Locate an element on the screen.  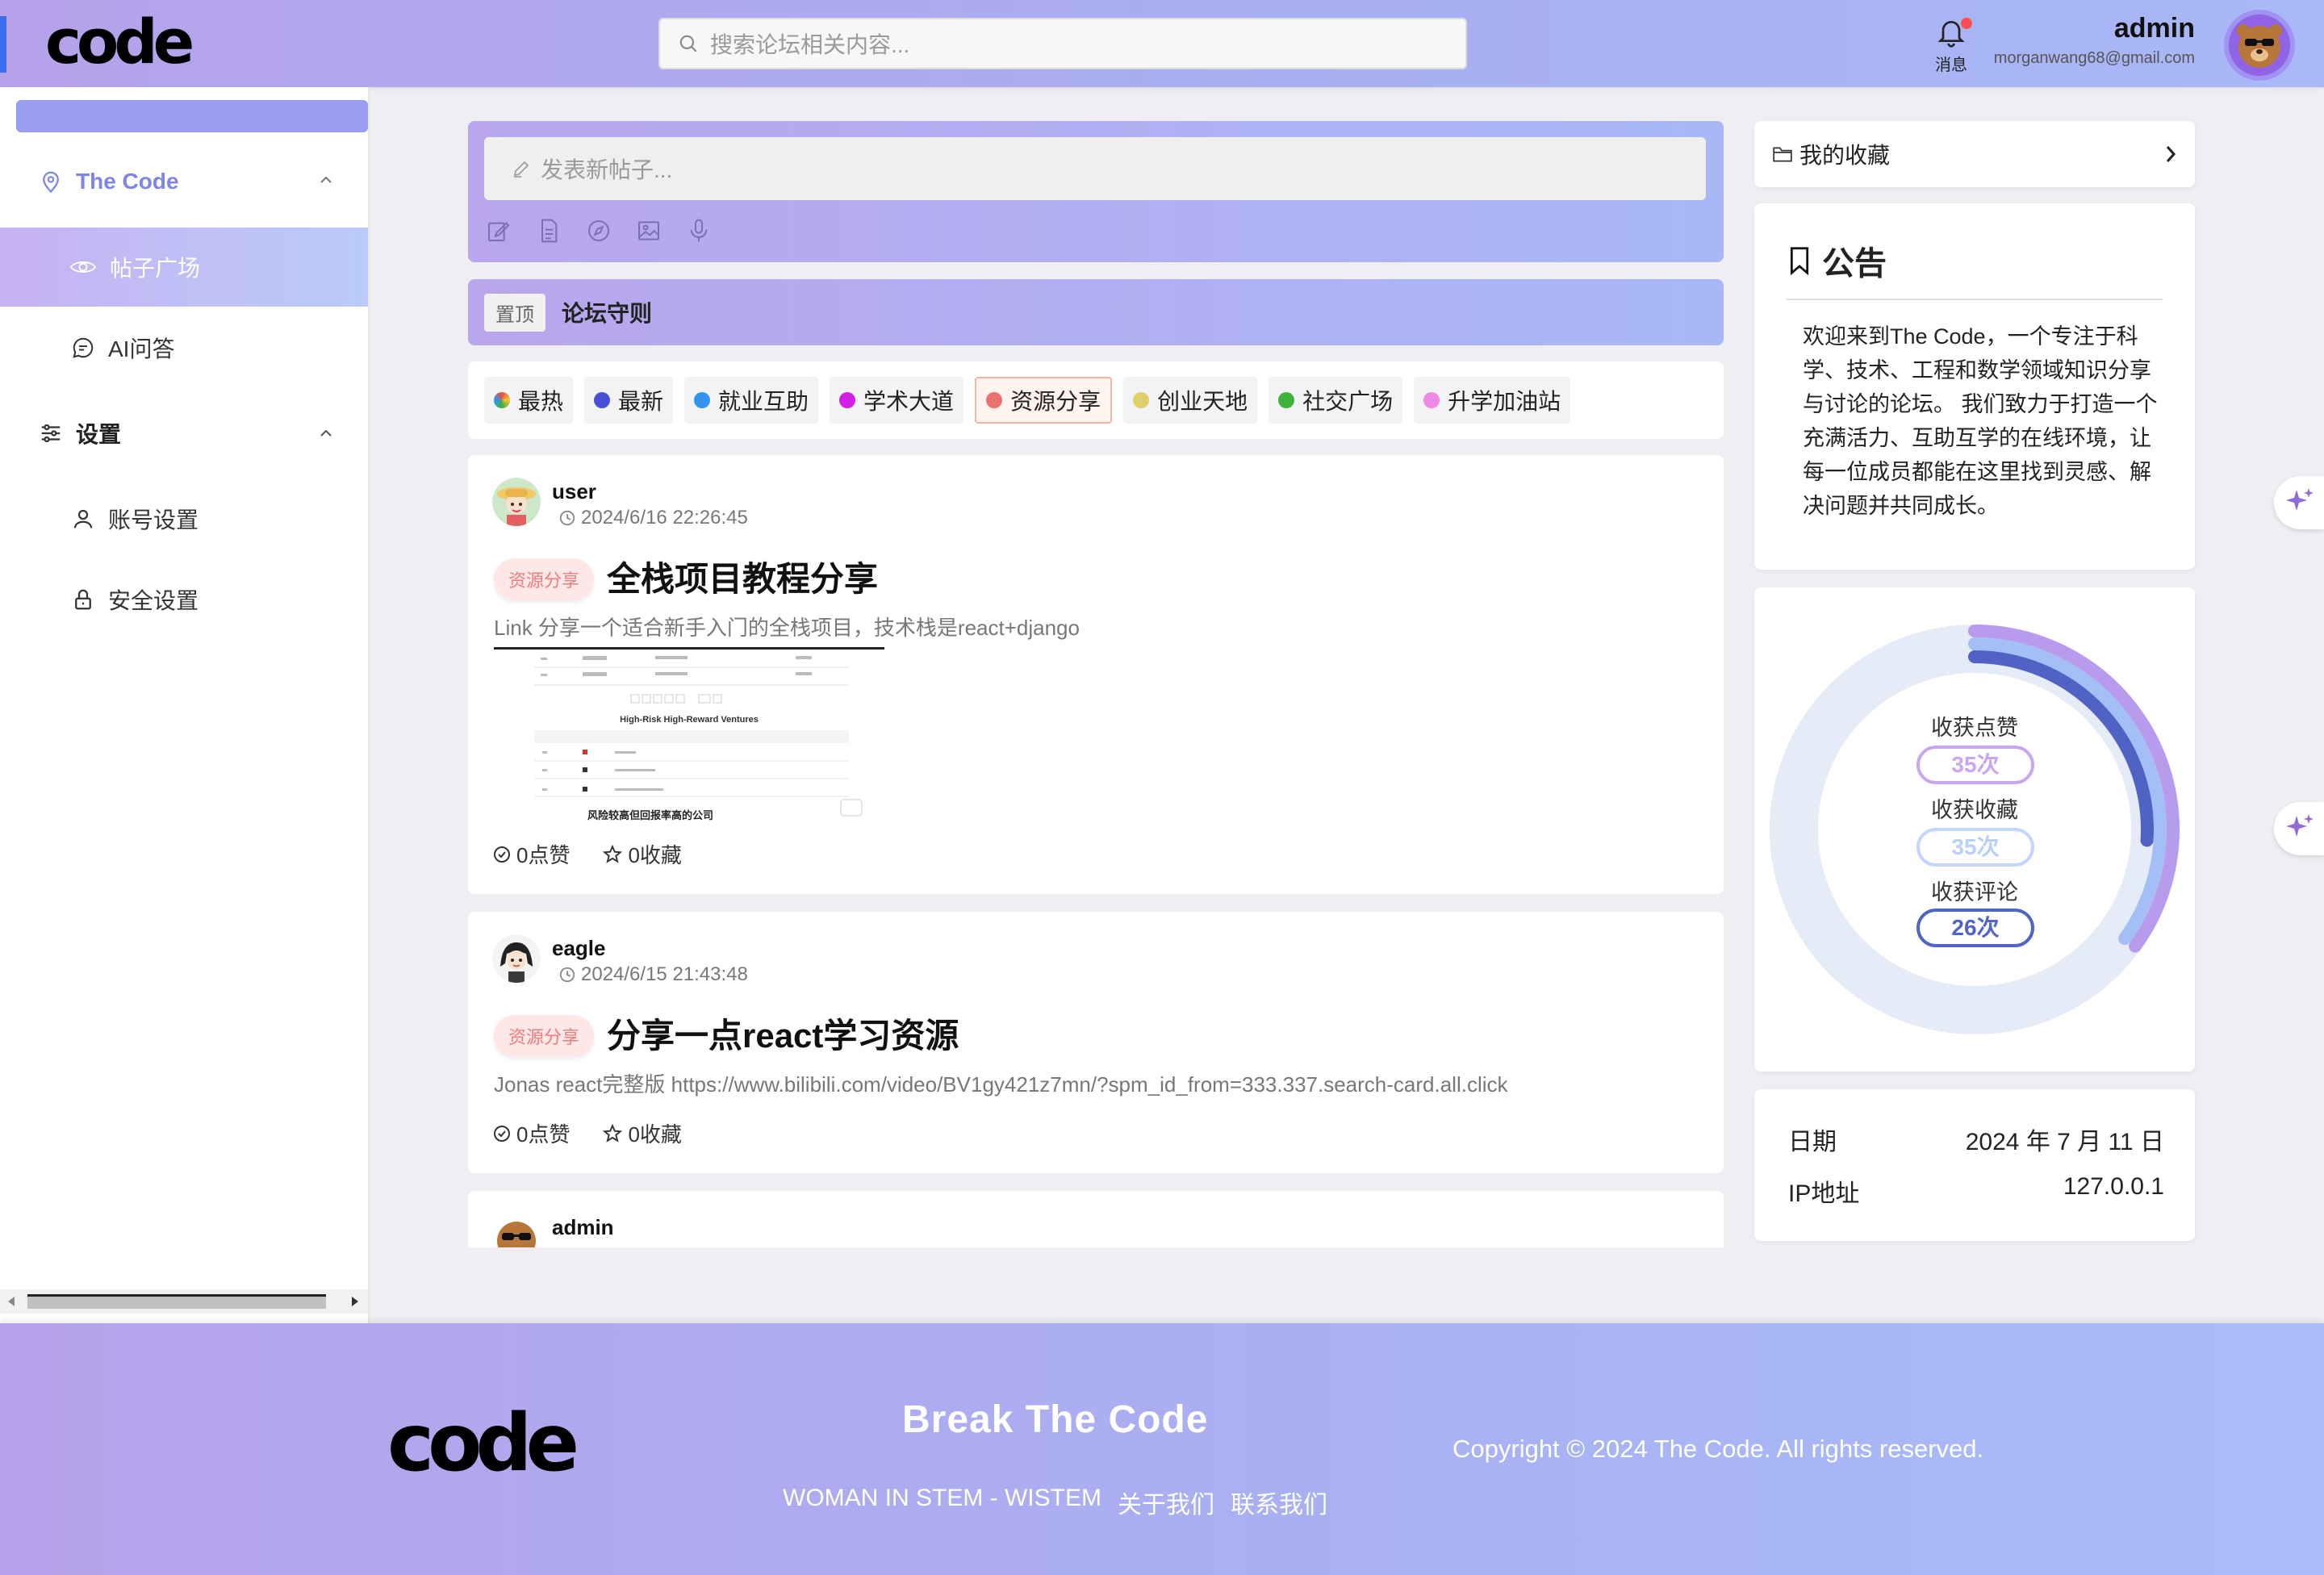
post-author: admin is located at coordinates (583, 1227).